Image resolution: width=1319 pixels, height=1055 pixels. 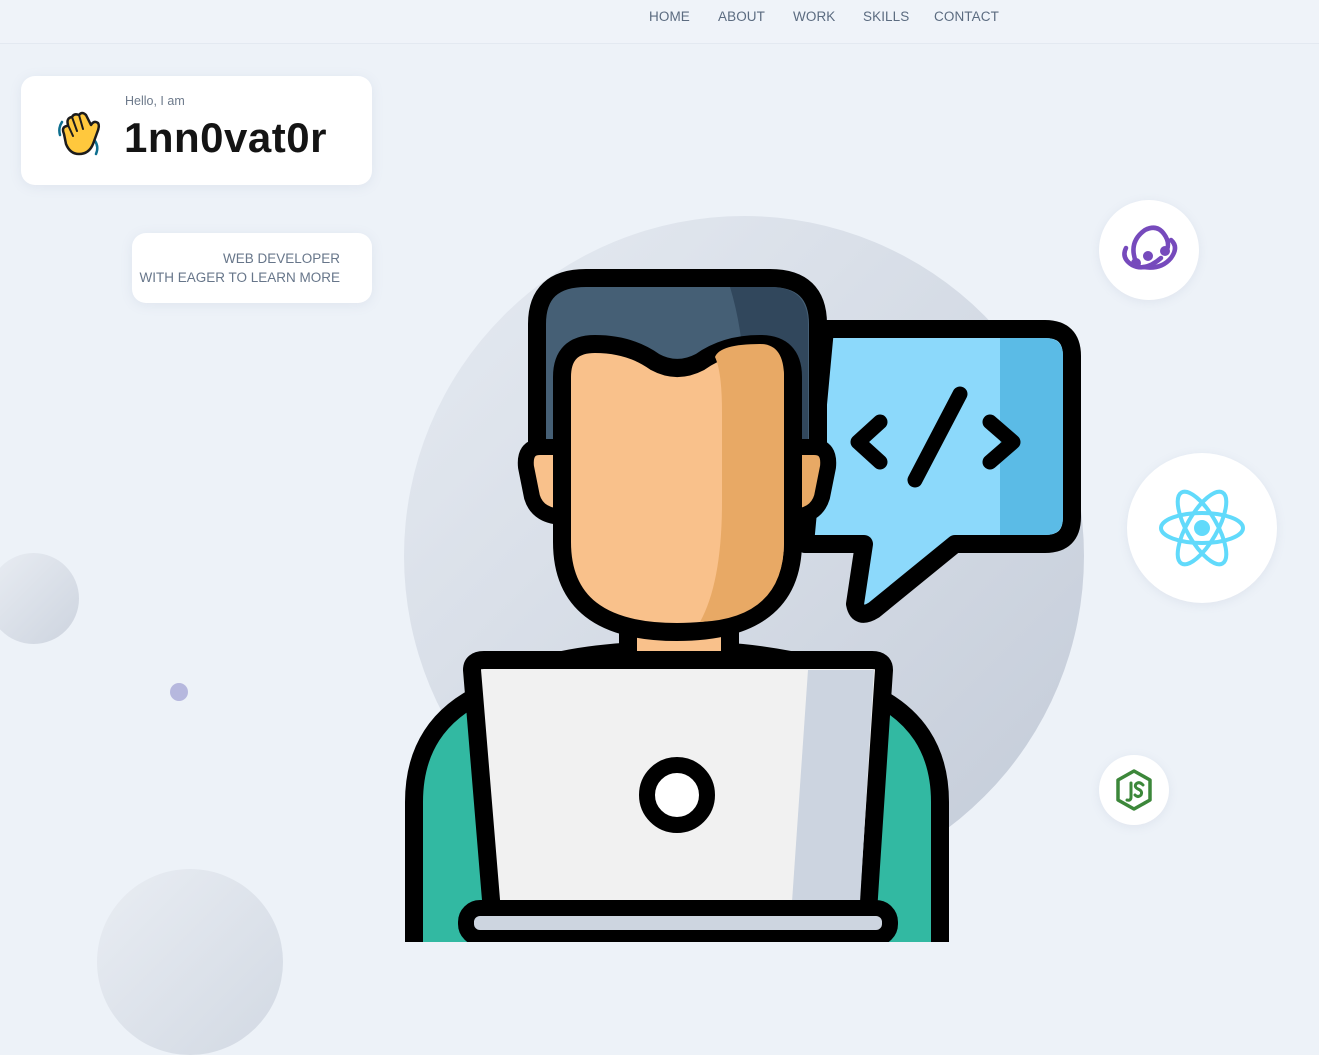 I want to click on developer-name: 1nn0vat0r, so click(x=225, y=137).